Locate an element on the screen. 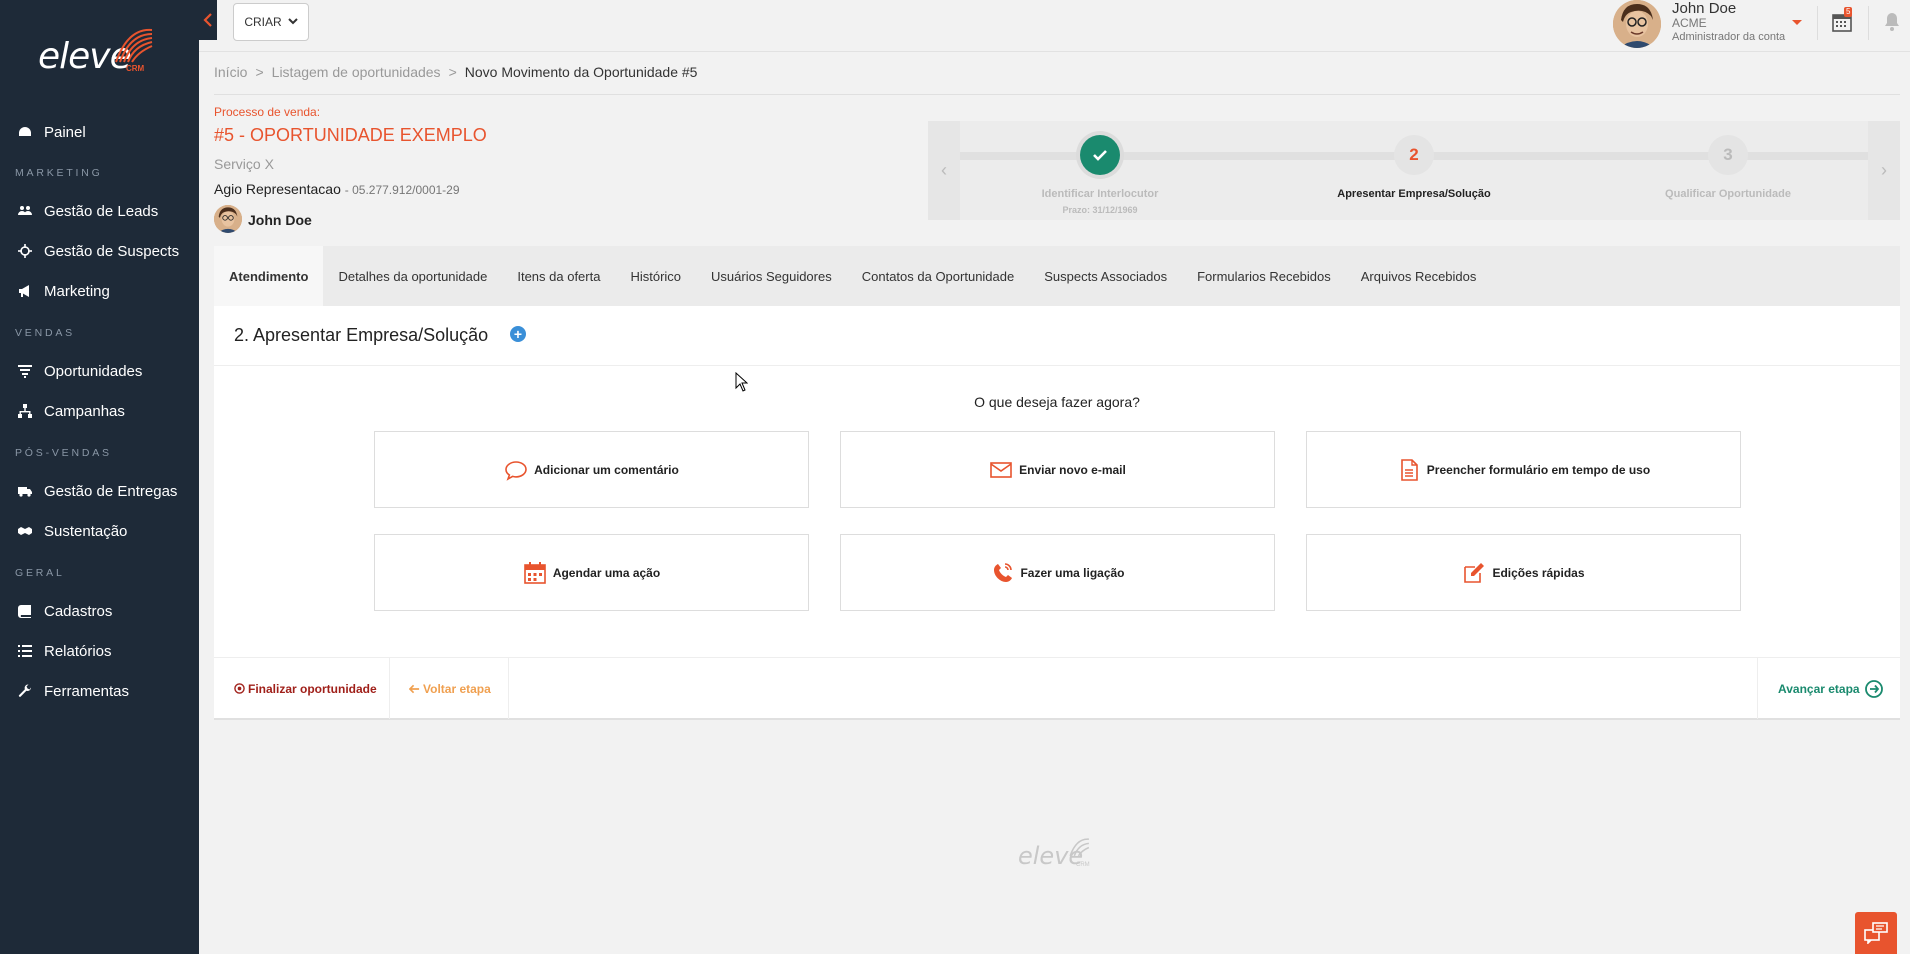  sidebar-item-label: Relatórios is located at coordinates (78, 651).